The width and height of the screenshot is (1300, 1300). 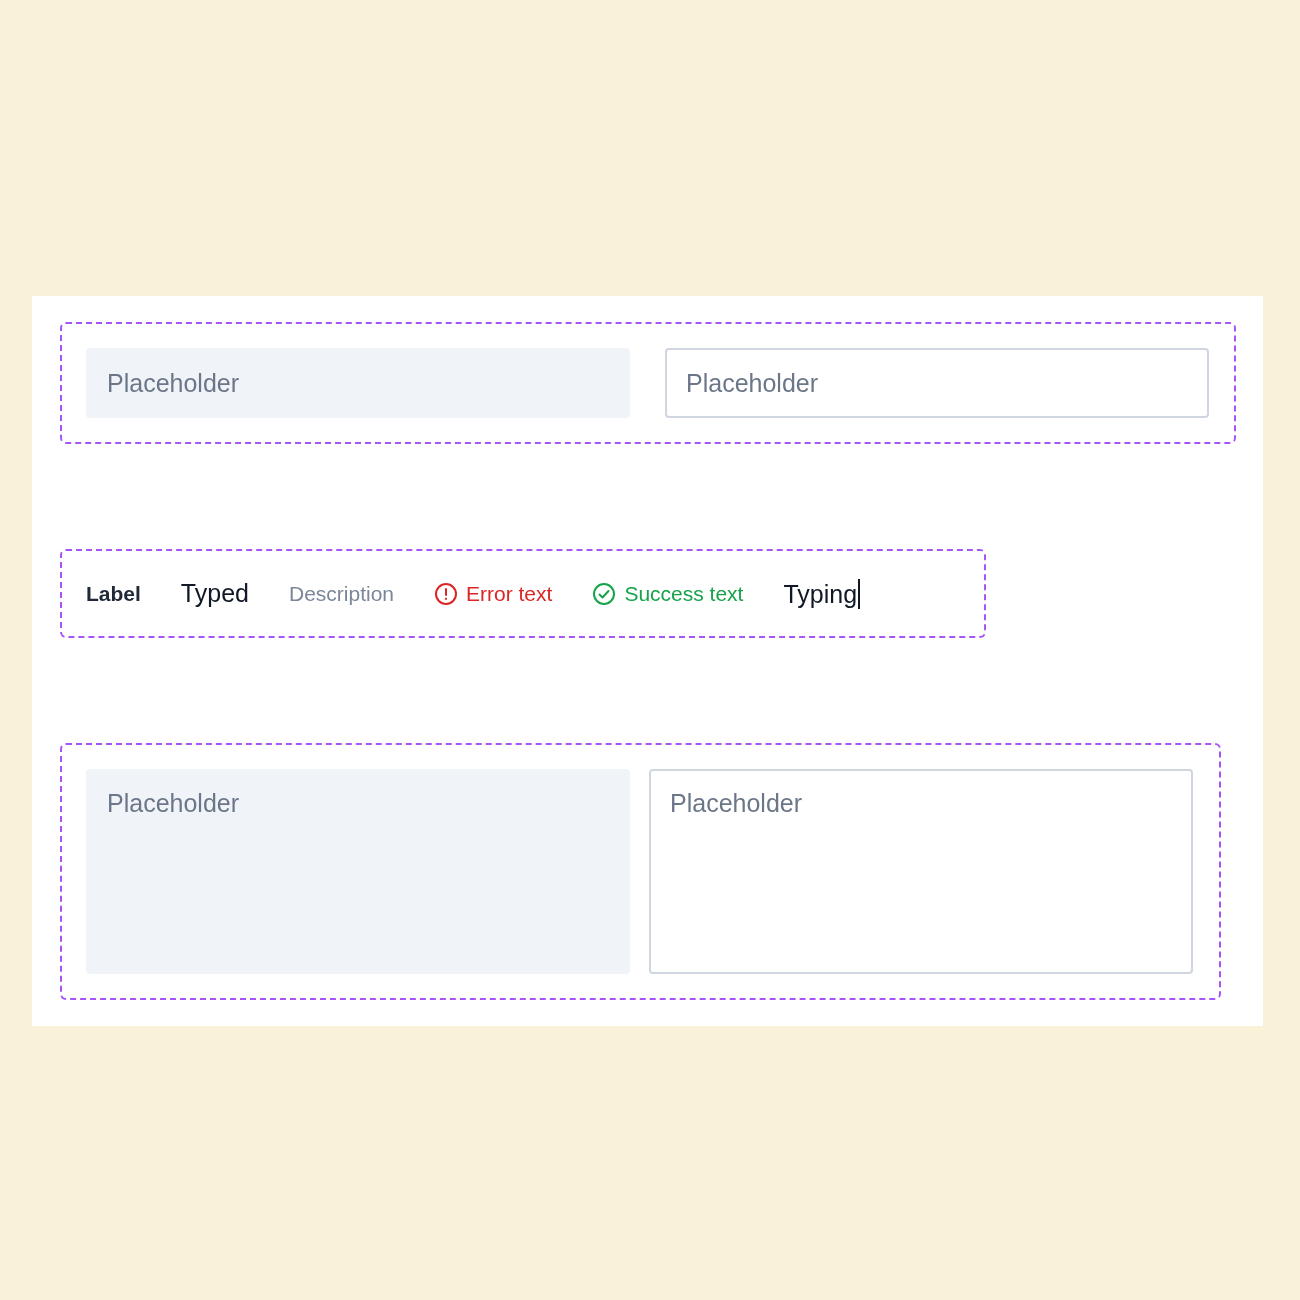 I want to click on text-input: Placeholder, so click(x=937, y=383).